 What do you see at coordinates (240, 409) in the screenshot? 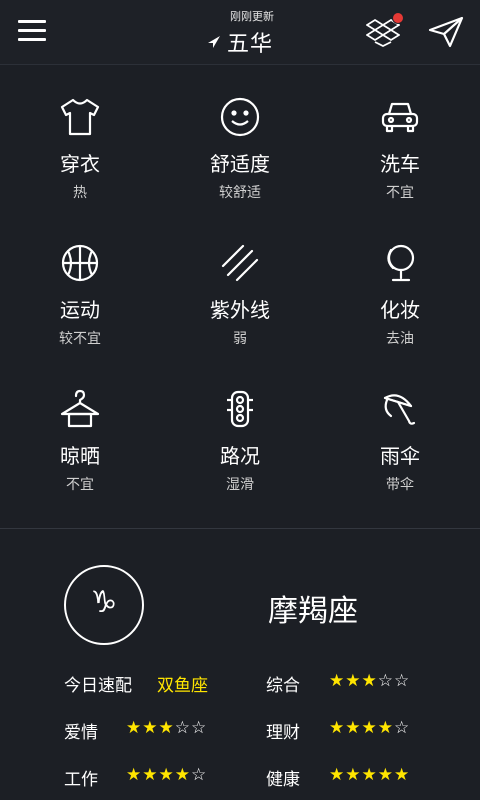
I see `traffic-light-icon` at bounding box center [240, 409].